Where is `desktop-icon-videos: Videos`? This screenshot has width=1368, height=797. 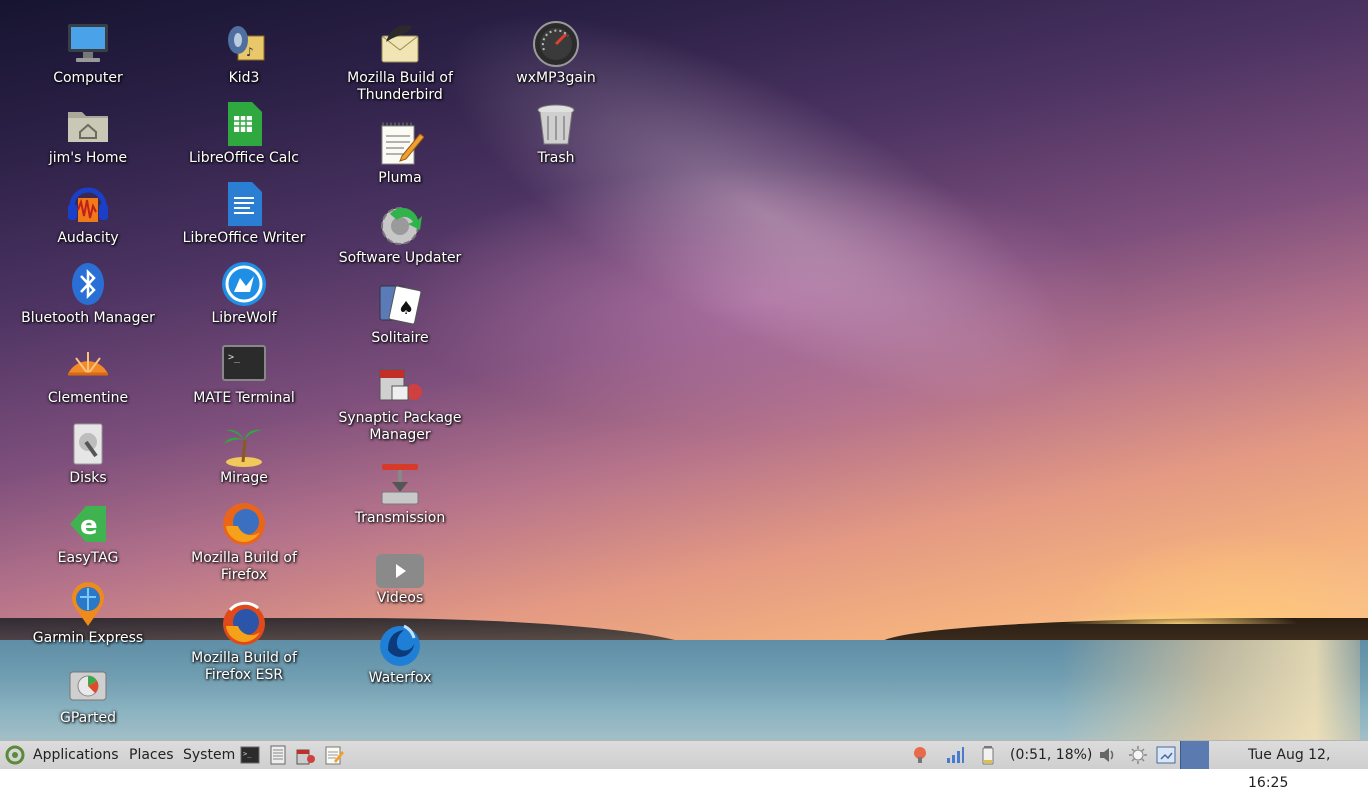
desktop-icon-videos: Videos is located at coordinates (400, 573).